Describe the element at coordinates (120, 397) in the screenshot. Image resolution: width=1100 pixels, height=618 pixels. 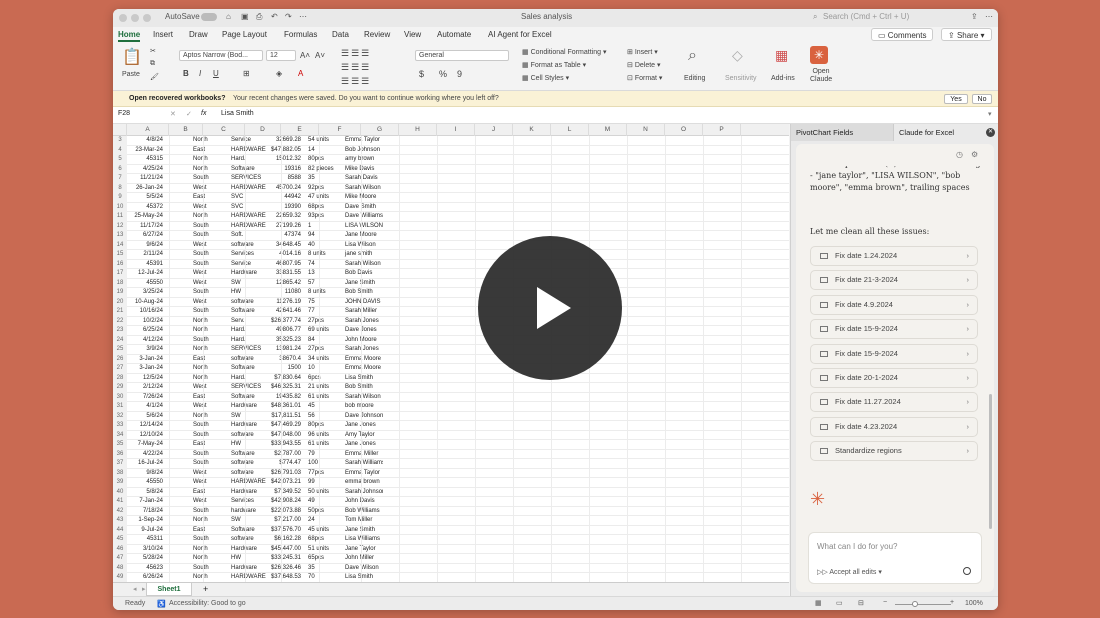
I see `row-number: 30` at that location.